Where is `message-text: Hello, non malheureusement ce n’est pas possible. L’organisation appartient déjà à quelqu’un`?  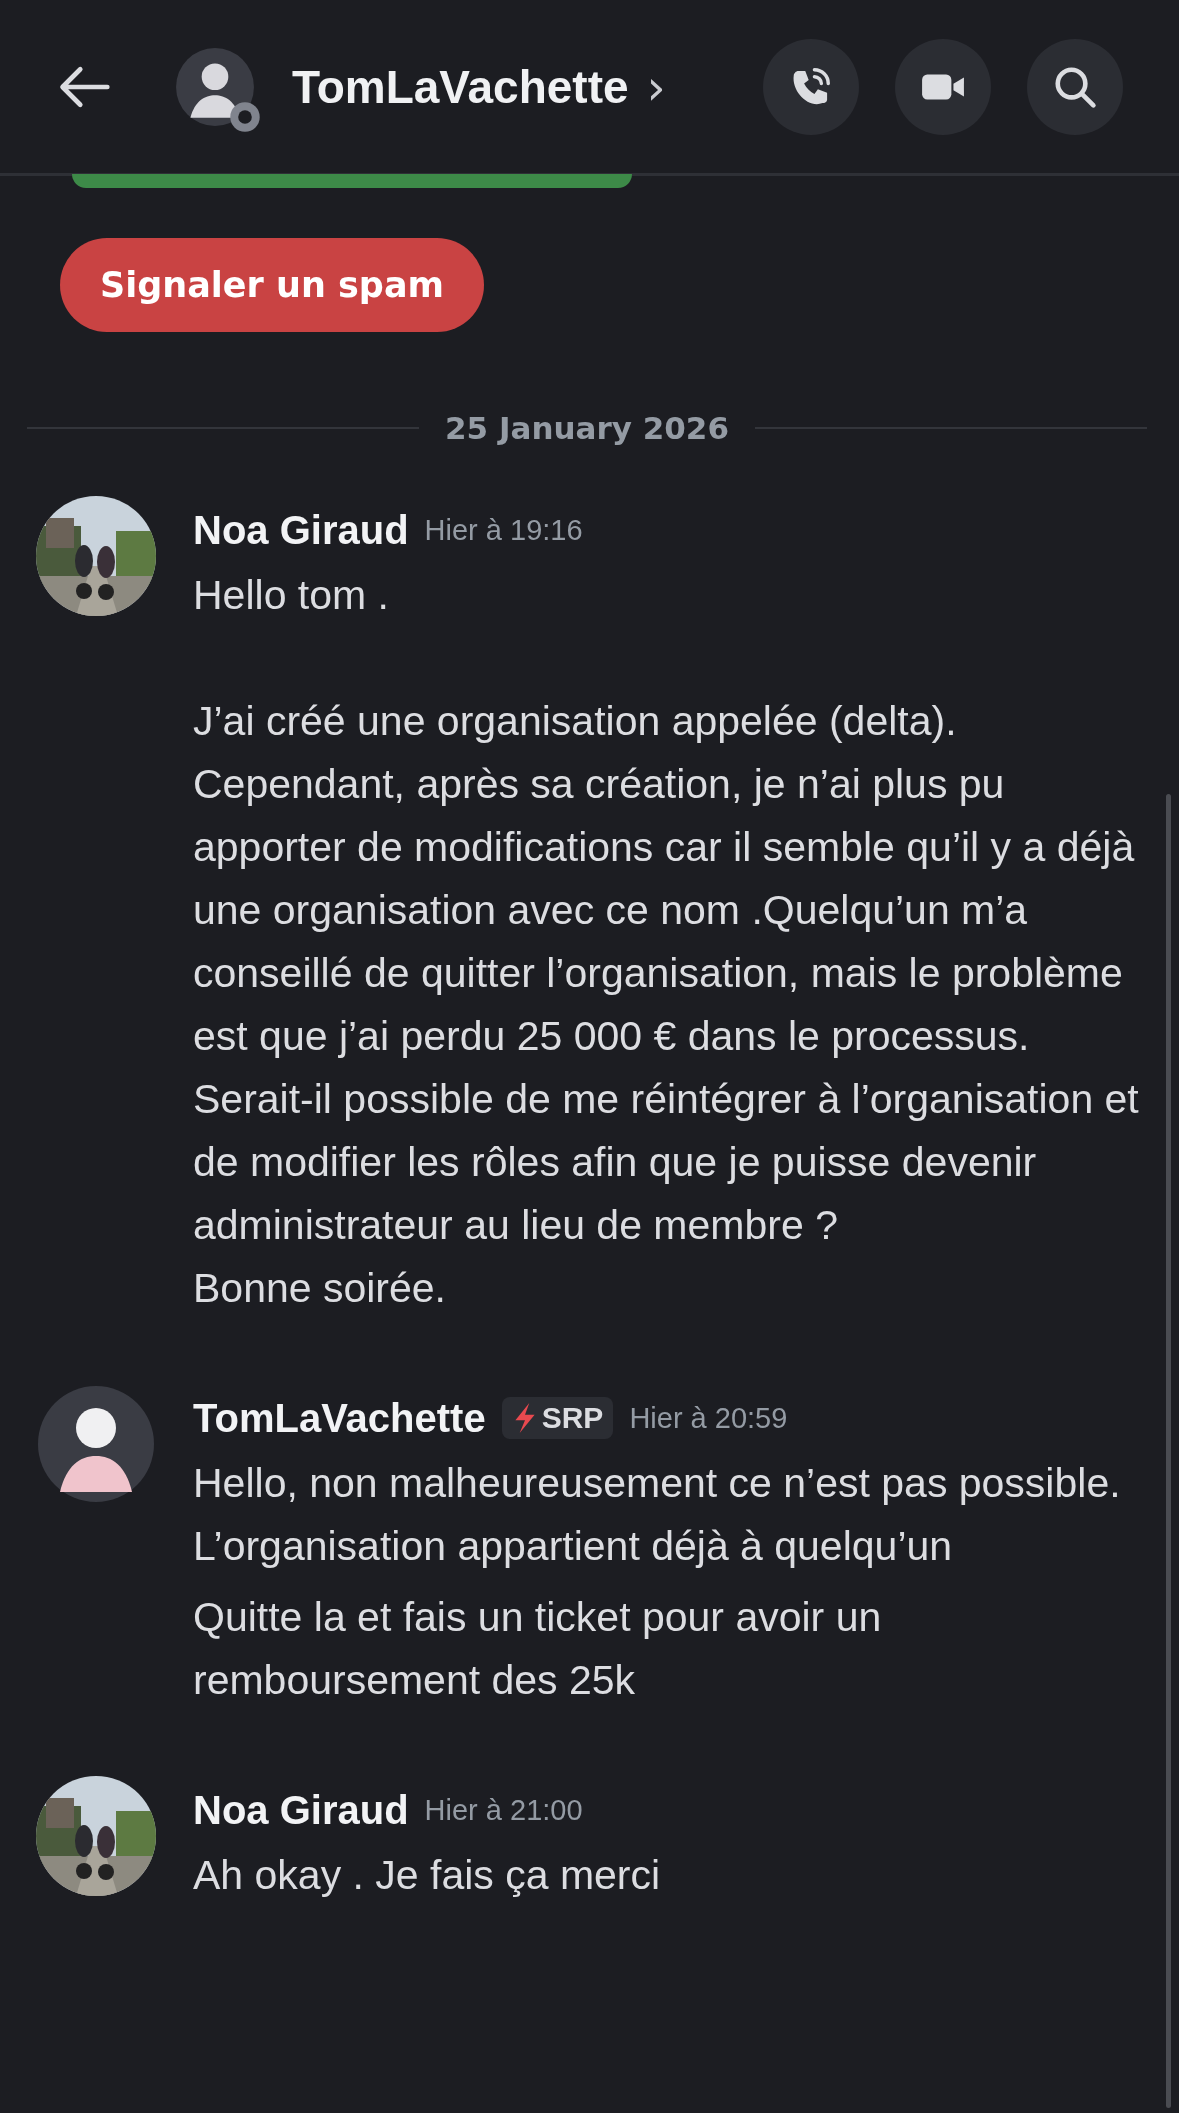
message-text: Hello, non malheureusement ce n’est pas possible. L’organisation appartient déjà à quelqu’un is located at coordinates (657, 1515).